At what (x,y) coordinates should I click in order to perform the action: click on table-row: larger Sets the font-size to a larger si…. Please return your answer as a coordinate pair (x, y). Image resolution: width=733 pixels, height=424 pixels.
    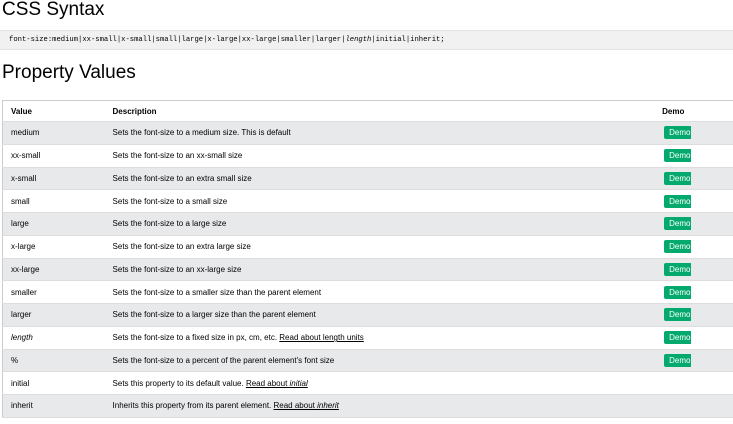
    Looking at the image, I should click on (367, 315).